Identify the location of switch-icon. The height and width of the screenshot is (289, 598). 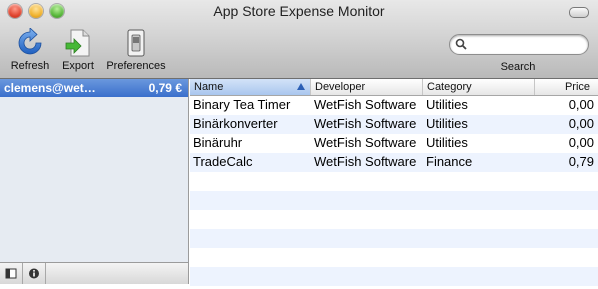
(136, 43).